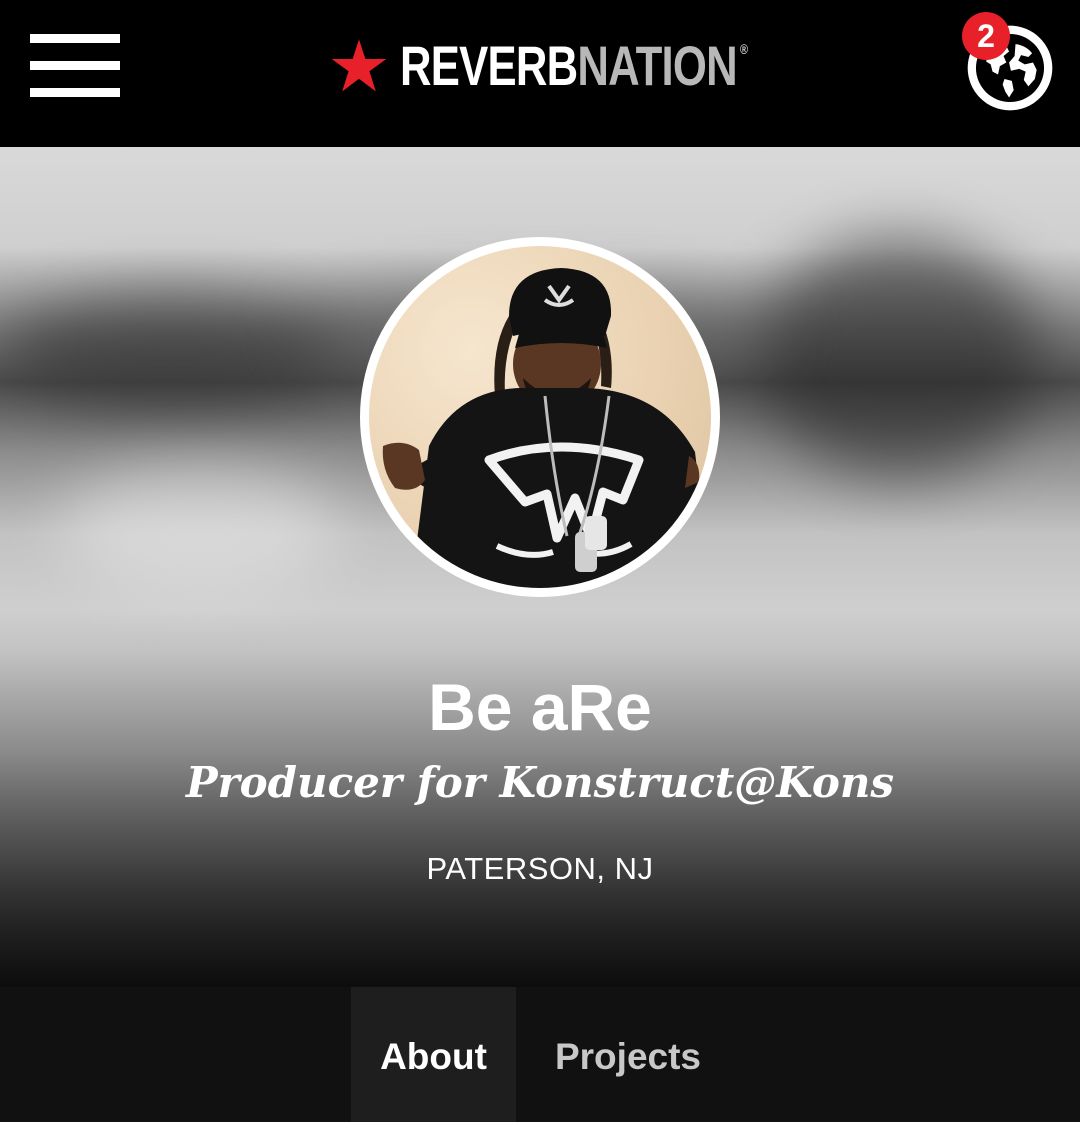  I want to click on reverbnation-logo: REVERBNATION ®, so click(587, 66).